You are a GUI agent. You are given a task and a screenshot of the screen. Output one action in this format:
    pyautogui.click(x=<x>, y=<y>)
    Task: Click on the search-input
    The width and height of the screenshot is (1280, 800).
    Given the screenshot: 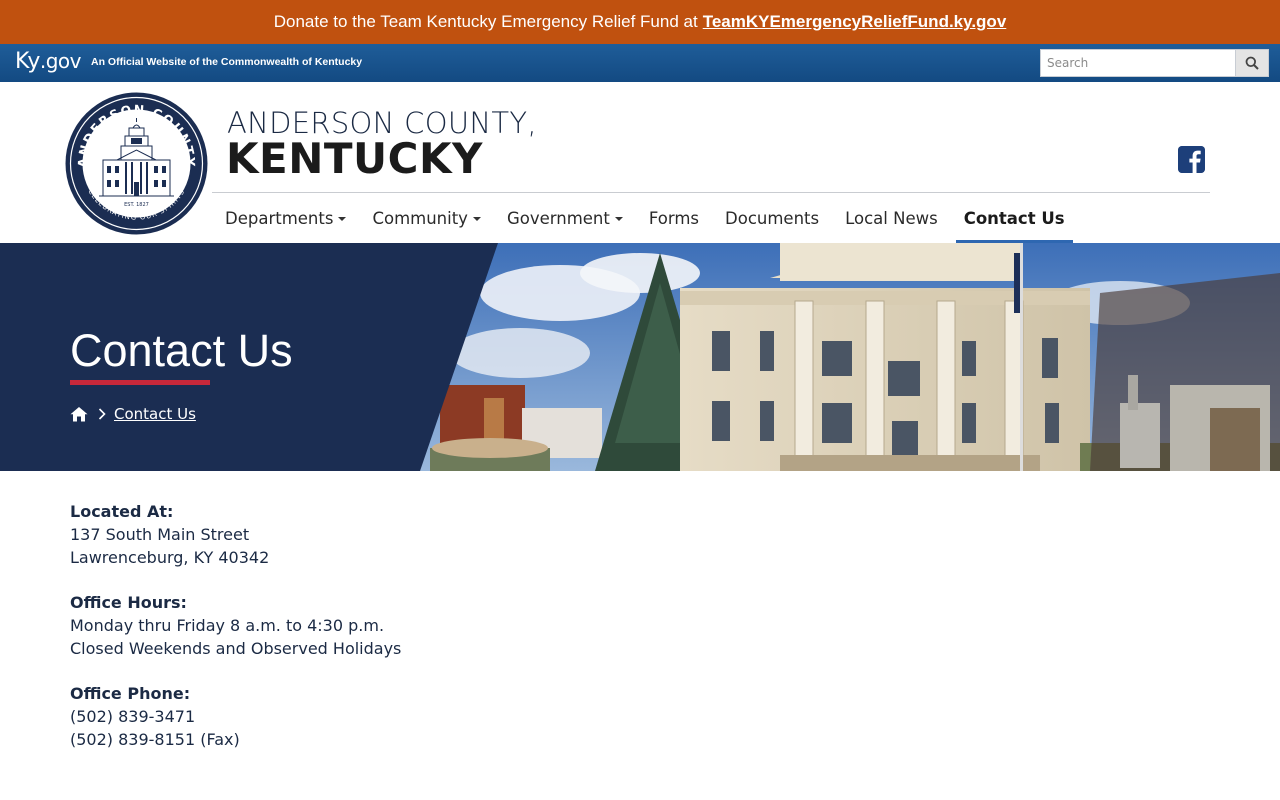 What is the action you would take?
    pyautogui.click(x=1138, y=63)
    